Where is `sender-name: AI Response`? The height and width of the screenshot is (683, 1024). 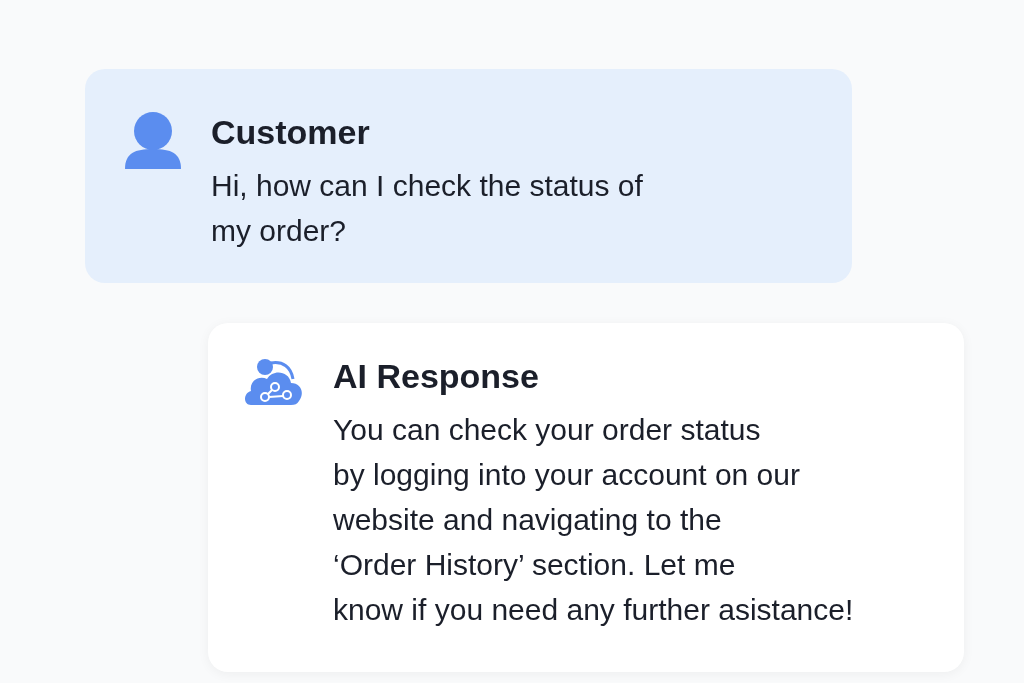
sender-name: AI Response is located at coordinates (436, 376).